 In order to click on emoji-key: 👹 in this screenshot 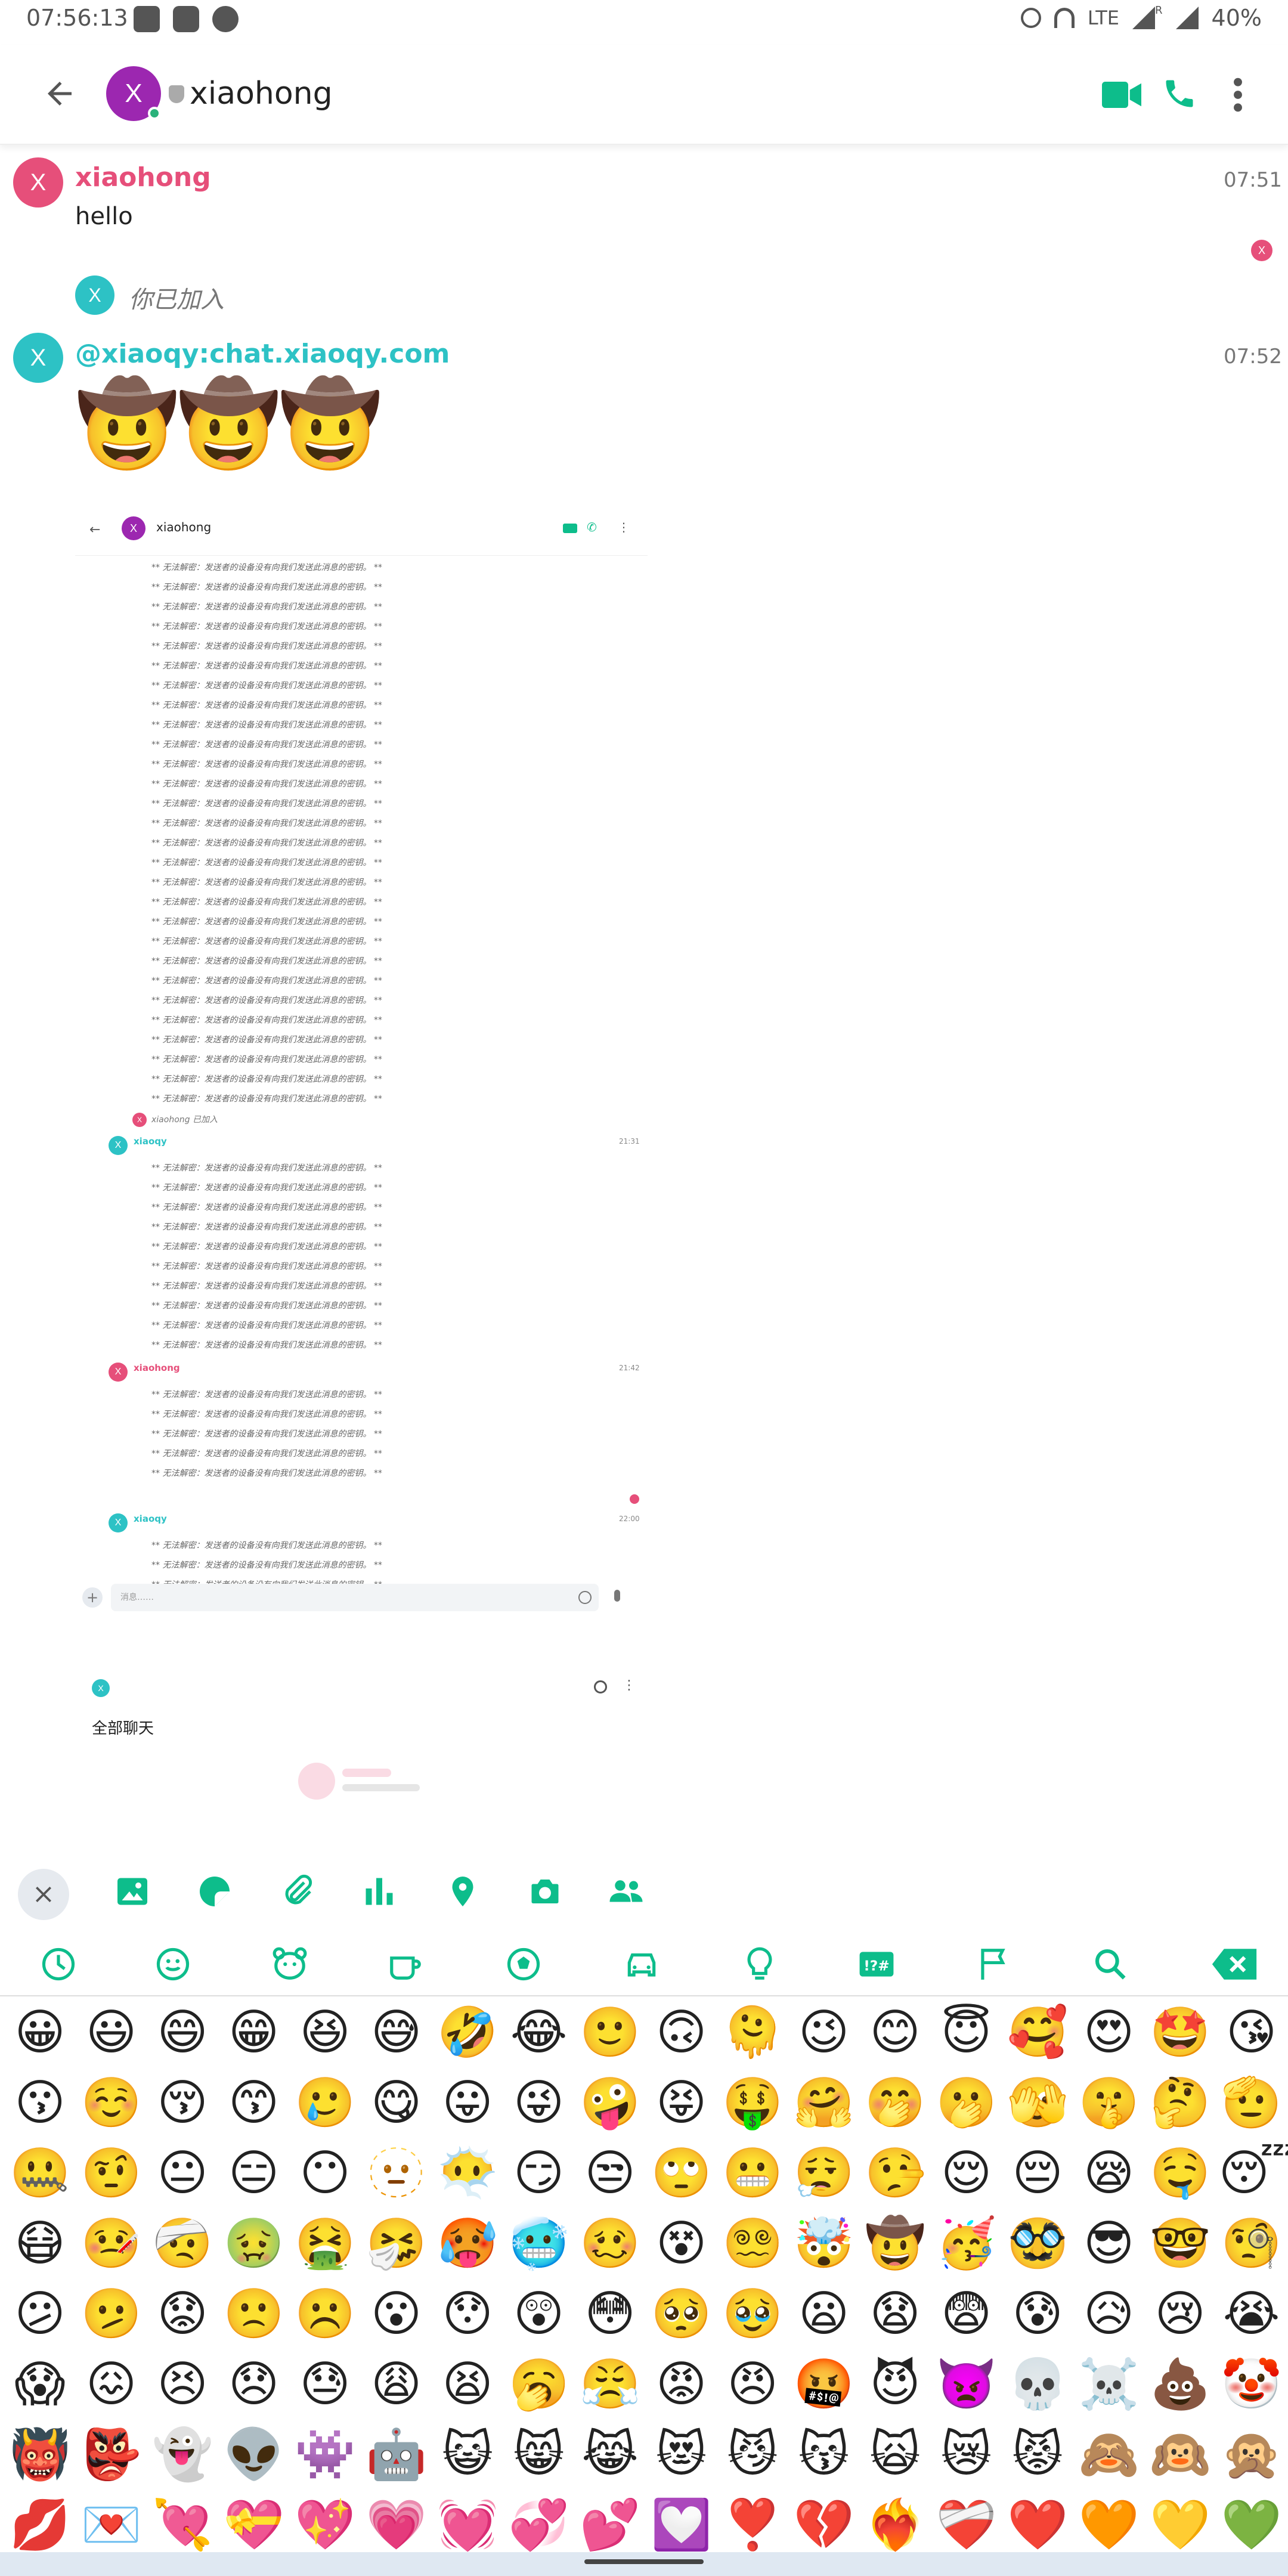, I will do `click(40, 2455)`.